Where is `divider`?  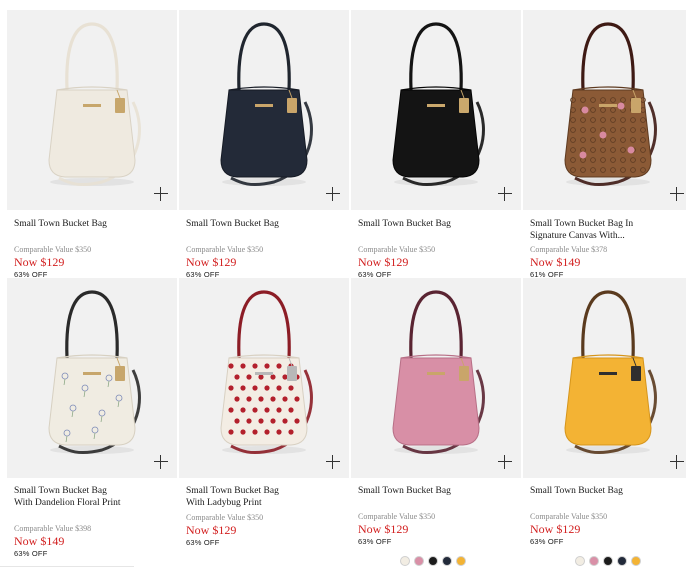
divider is located at coordinates (67, 566).